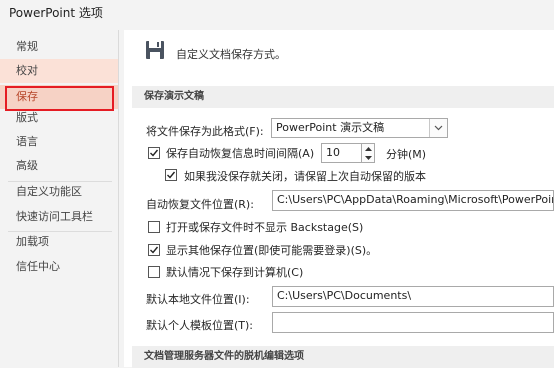  What do you see at coordinates (59, 217) in the screenshot?
I see `sidebar-item-quick-access: 快速访问工具栏` at bounding box center [59, 217].